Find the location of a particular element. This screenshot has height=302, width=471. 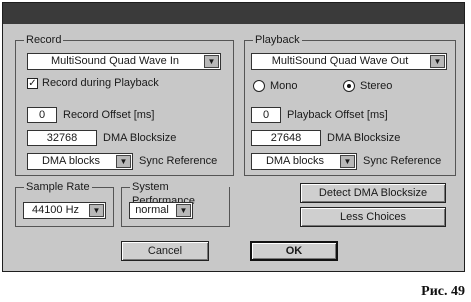

playback-offset-input: 0 is located at coordinates (266, 115).